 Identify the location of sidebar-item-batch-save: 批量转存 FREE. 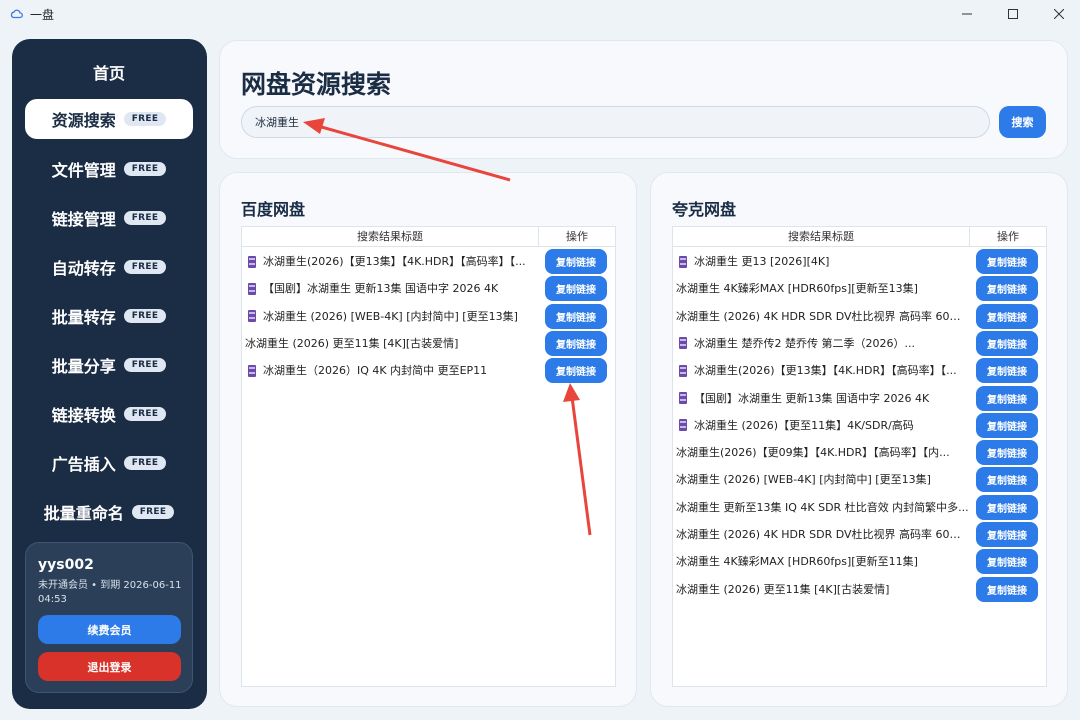
(109, 316).